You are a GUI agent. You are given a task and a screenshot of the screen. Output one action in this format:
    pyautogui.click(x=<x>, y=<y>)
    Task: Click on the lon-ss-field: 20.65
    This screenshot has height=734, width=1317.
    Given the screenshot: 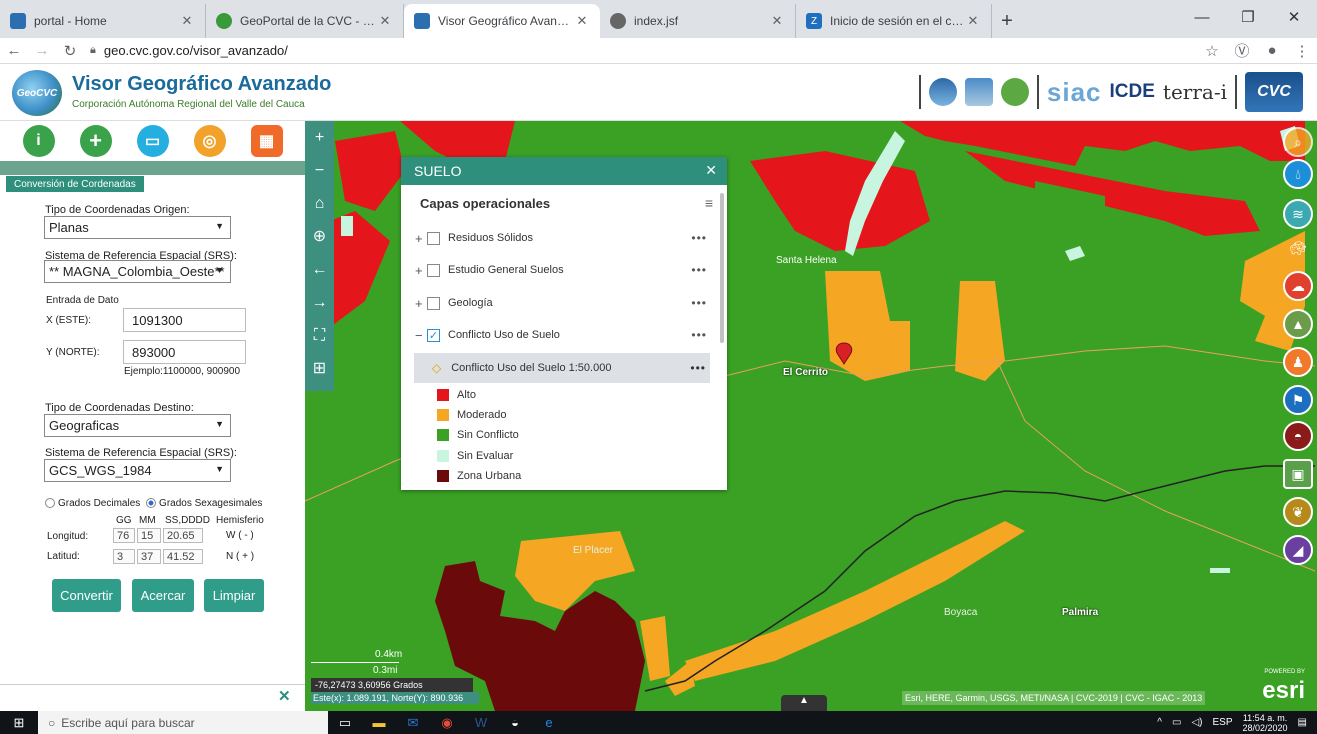 What is the action you would take?
    pyautogui.click(x=183, y=535)
    